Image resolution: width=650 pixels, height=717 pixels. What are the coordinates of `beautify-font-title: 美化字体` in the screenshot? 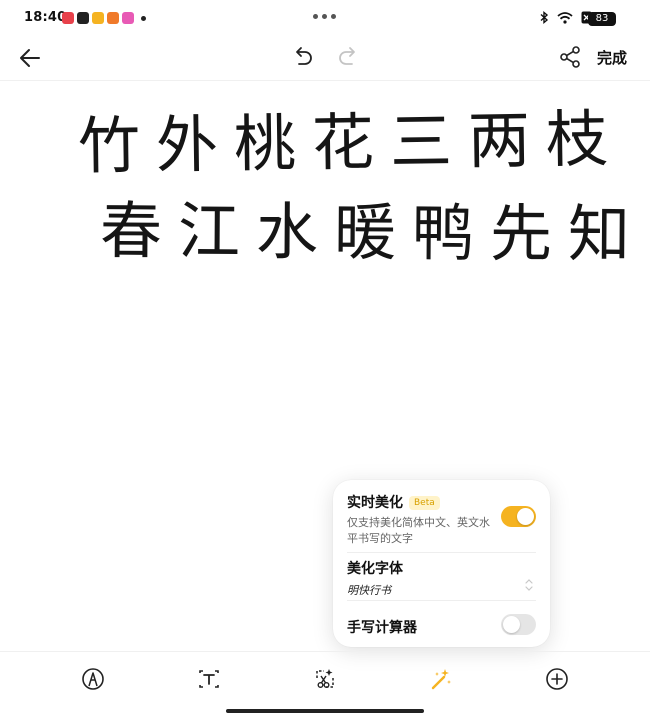 It's located at (375, 569).